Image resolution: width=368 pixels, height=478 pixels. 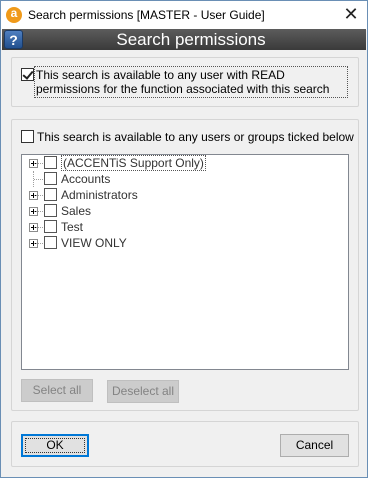 I want to click on tree-item-test: Test, so click(x=182, y=227).